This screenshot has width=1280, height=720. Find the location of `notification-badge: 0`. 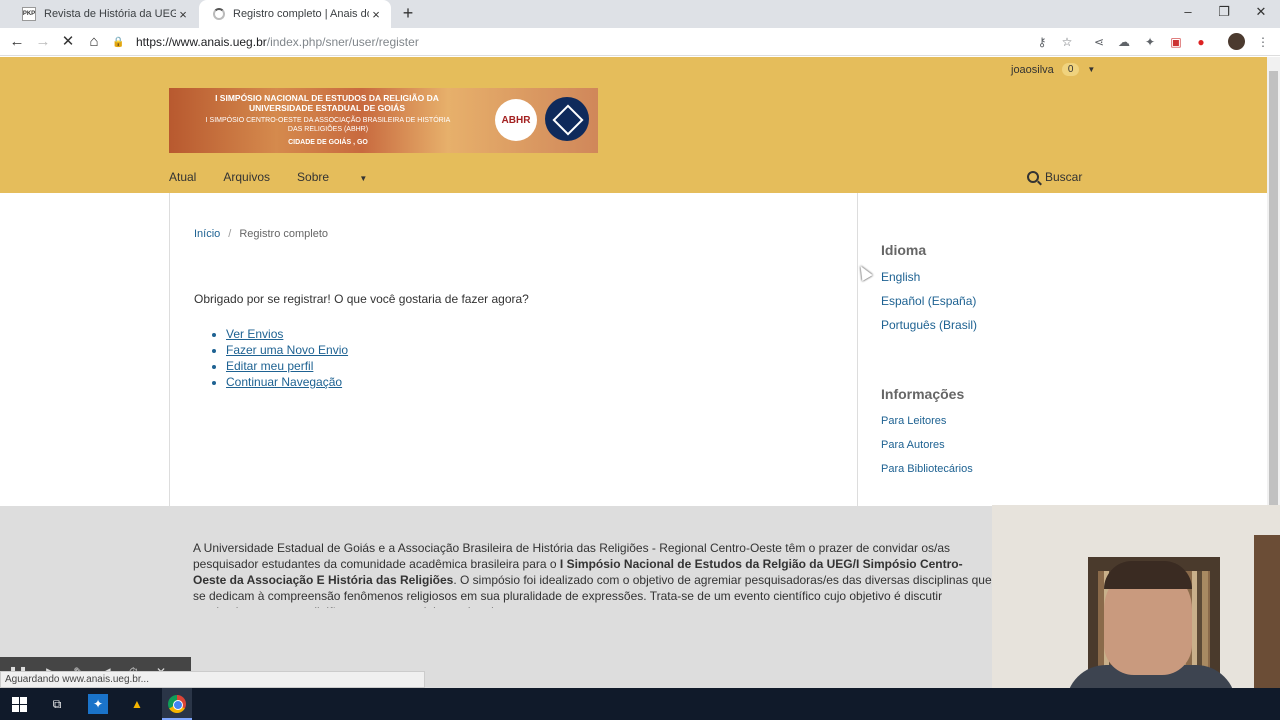

notification-badge: 0 is located at coordinates (1070, 69).